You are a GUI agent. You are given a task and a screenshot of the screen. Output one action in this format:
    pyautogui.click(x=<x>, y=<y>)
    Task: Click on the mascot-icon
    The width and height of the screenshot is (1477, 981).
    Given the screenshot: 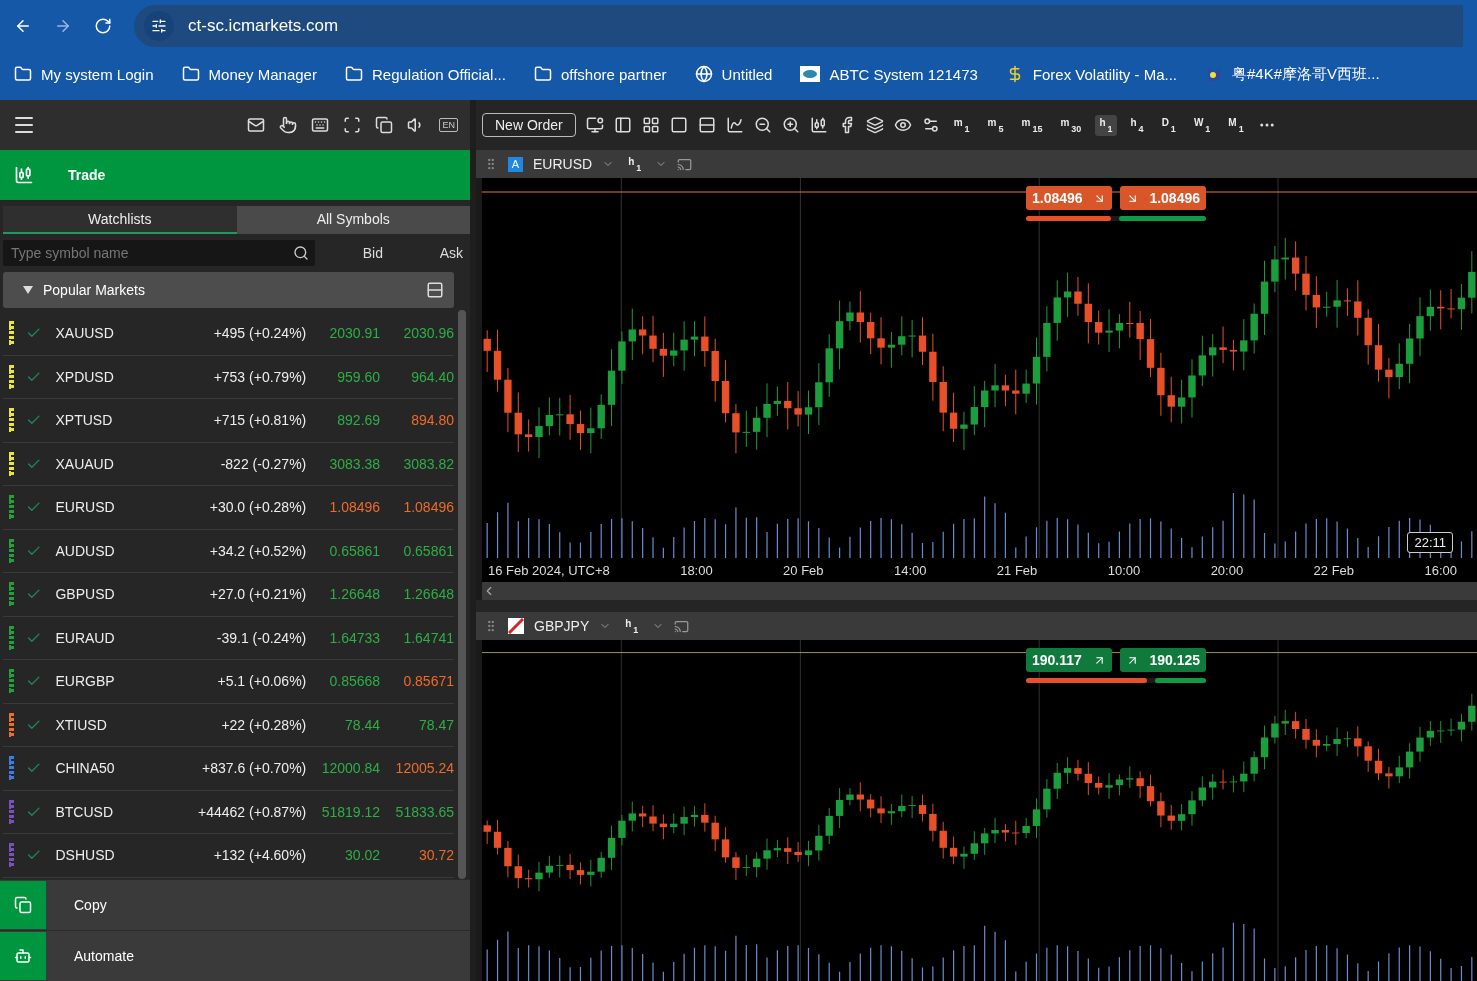 What is the action you would take?
    pyautogui.click(x=1214, y=74)
    